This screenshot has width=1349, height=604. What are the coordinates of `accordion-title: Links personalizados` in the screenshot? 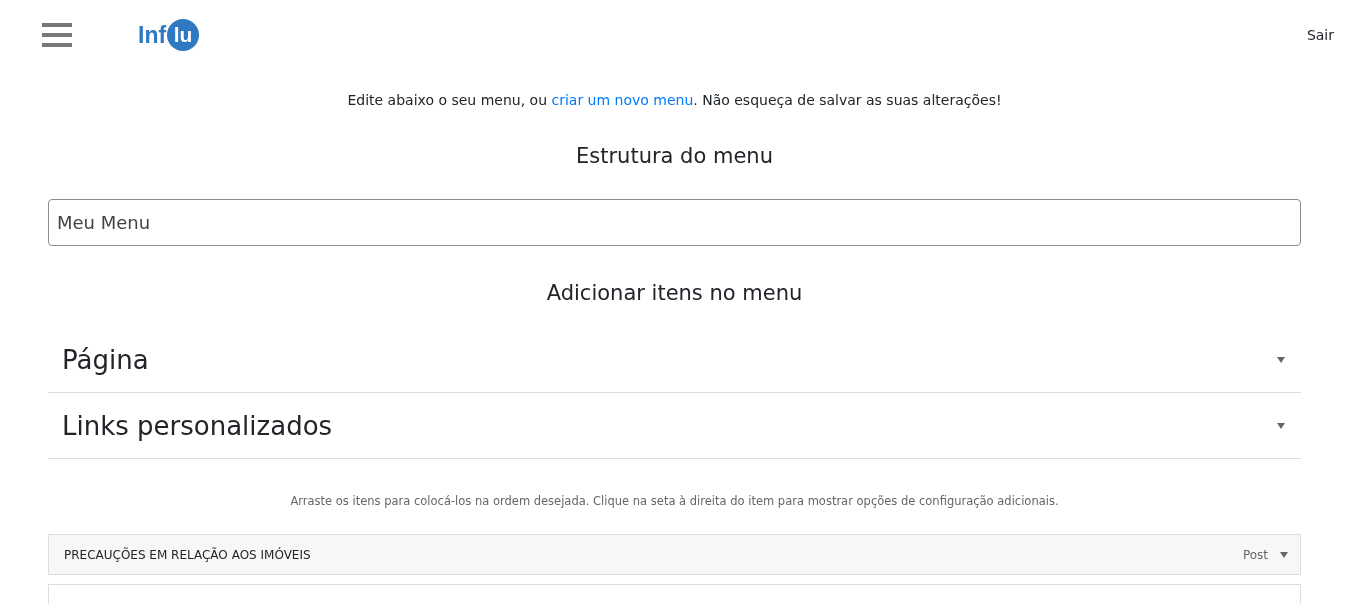 It's located at (198, 425).